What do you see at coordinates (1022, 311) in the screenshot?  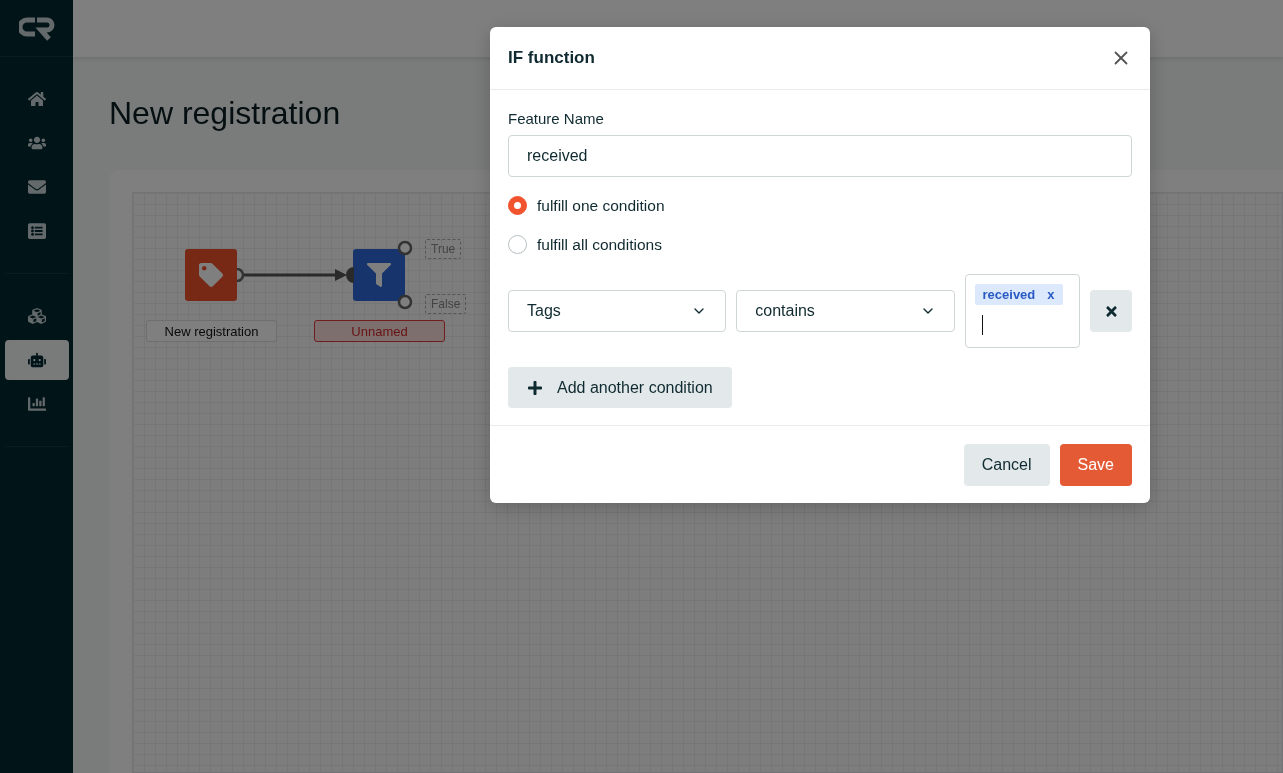 I see `tag-input: received x` at bounding box center [1022, 311].